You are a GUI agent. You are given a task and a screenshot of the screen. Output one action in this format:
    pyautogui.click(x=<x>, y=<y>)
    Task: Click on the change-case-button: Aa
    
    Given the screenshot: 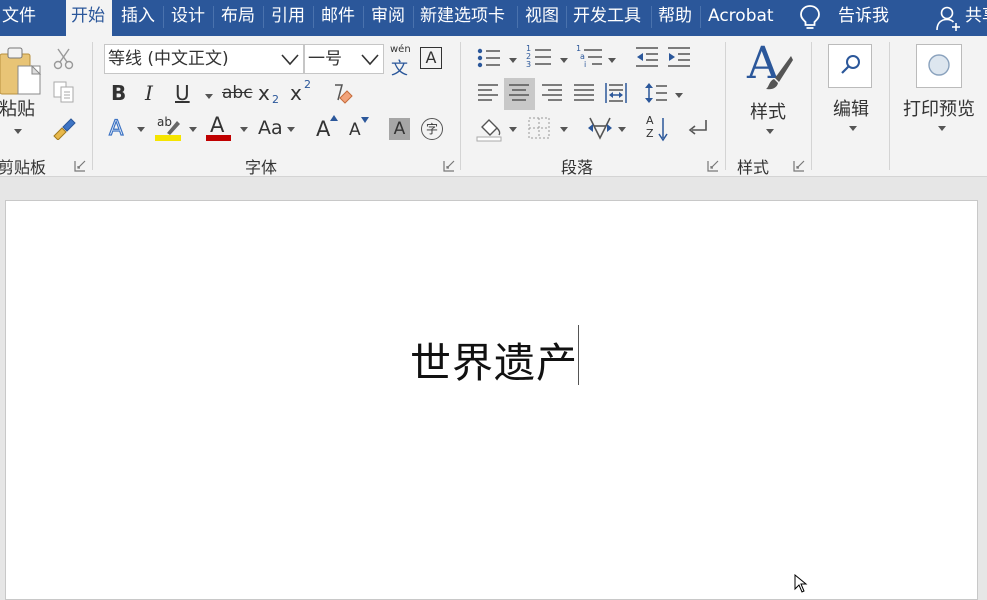 What is the action you would take?
    pyautogui.click(x=270, y=128)
    